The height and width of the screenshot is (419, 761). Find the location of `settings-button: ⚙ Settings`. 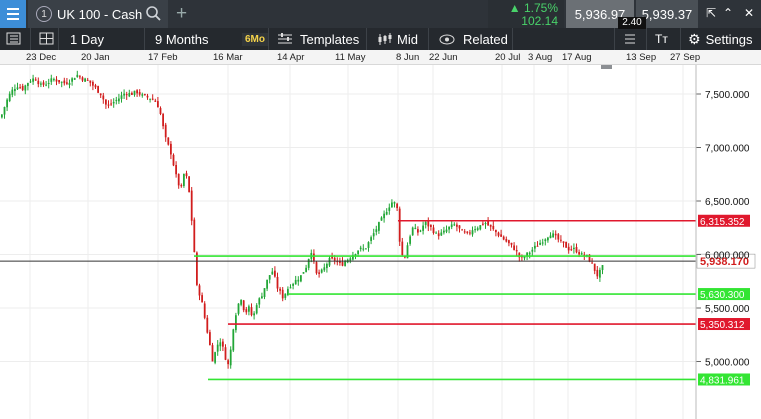

settings-button: ⚙ Settings is located at coordinates (716, 39).